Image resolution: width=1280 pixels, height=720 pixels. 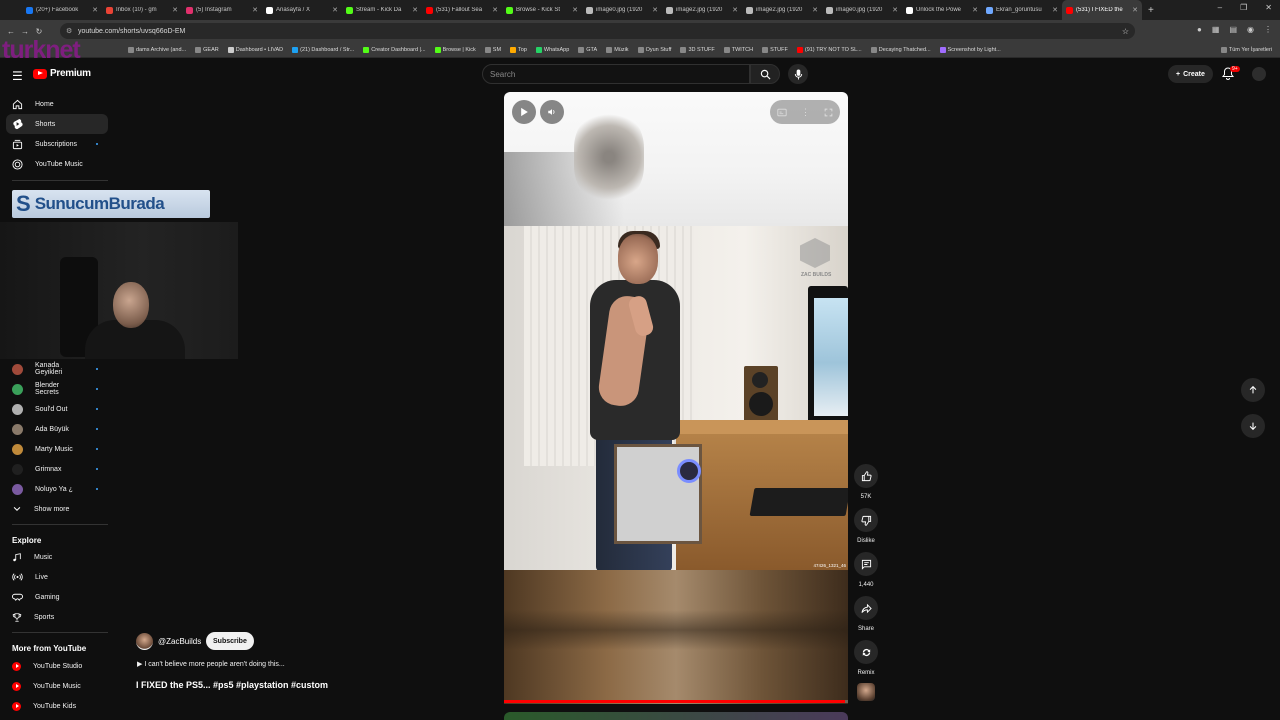 What do you see at coordinates (69, 31) in the screenshot?
I see `site-info-icon: ⚙` at bounding box center [69, 31].